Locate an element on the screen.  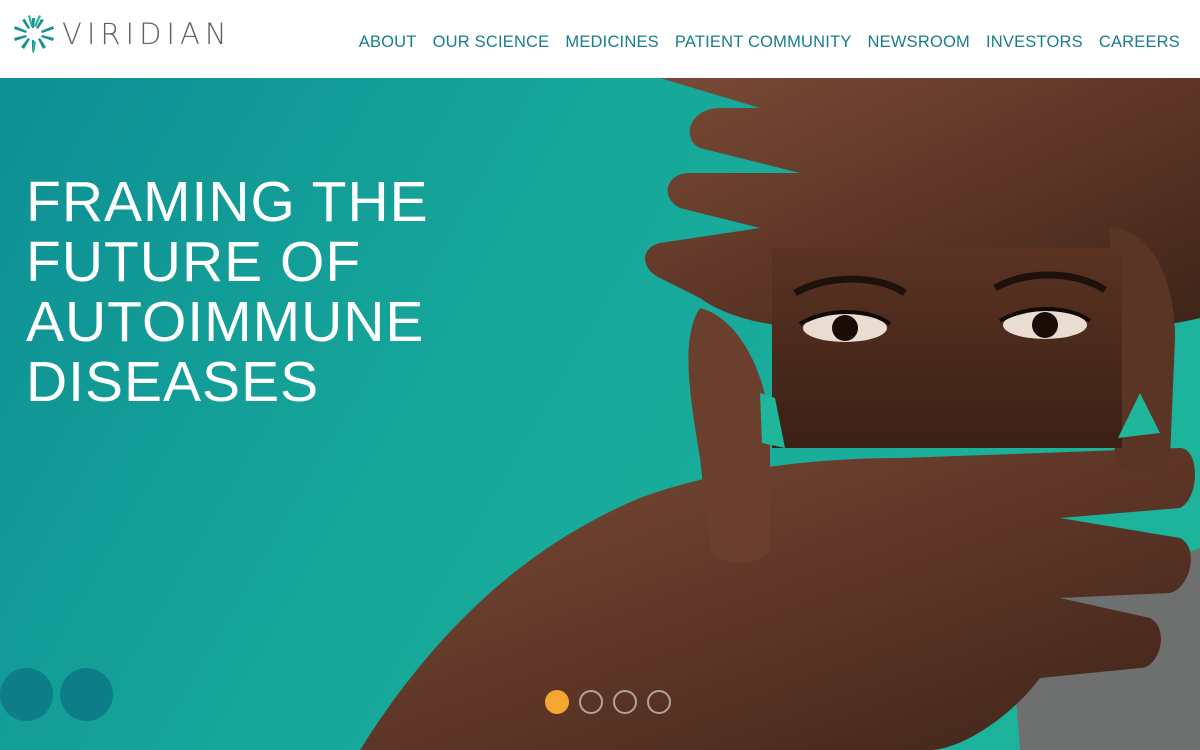
hero-headline-line: FRAMING THE is located at coordinates (227, 202).